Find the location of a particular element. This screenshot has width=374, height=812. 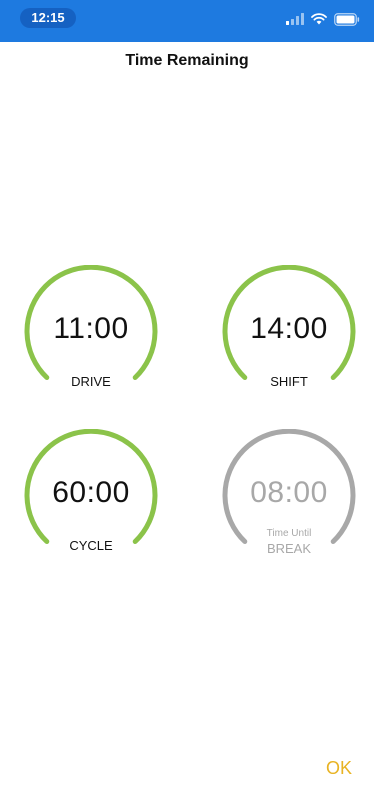

break-sublabel: Time Until is located at coordinates (289, 533).